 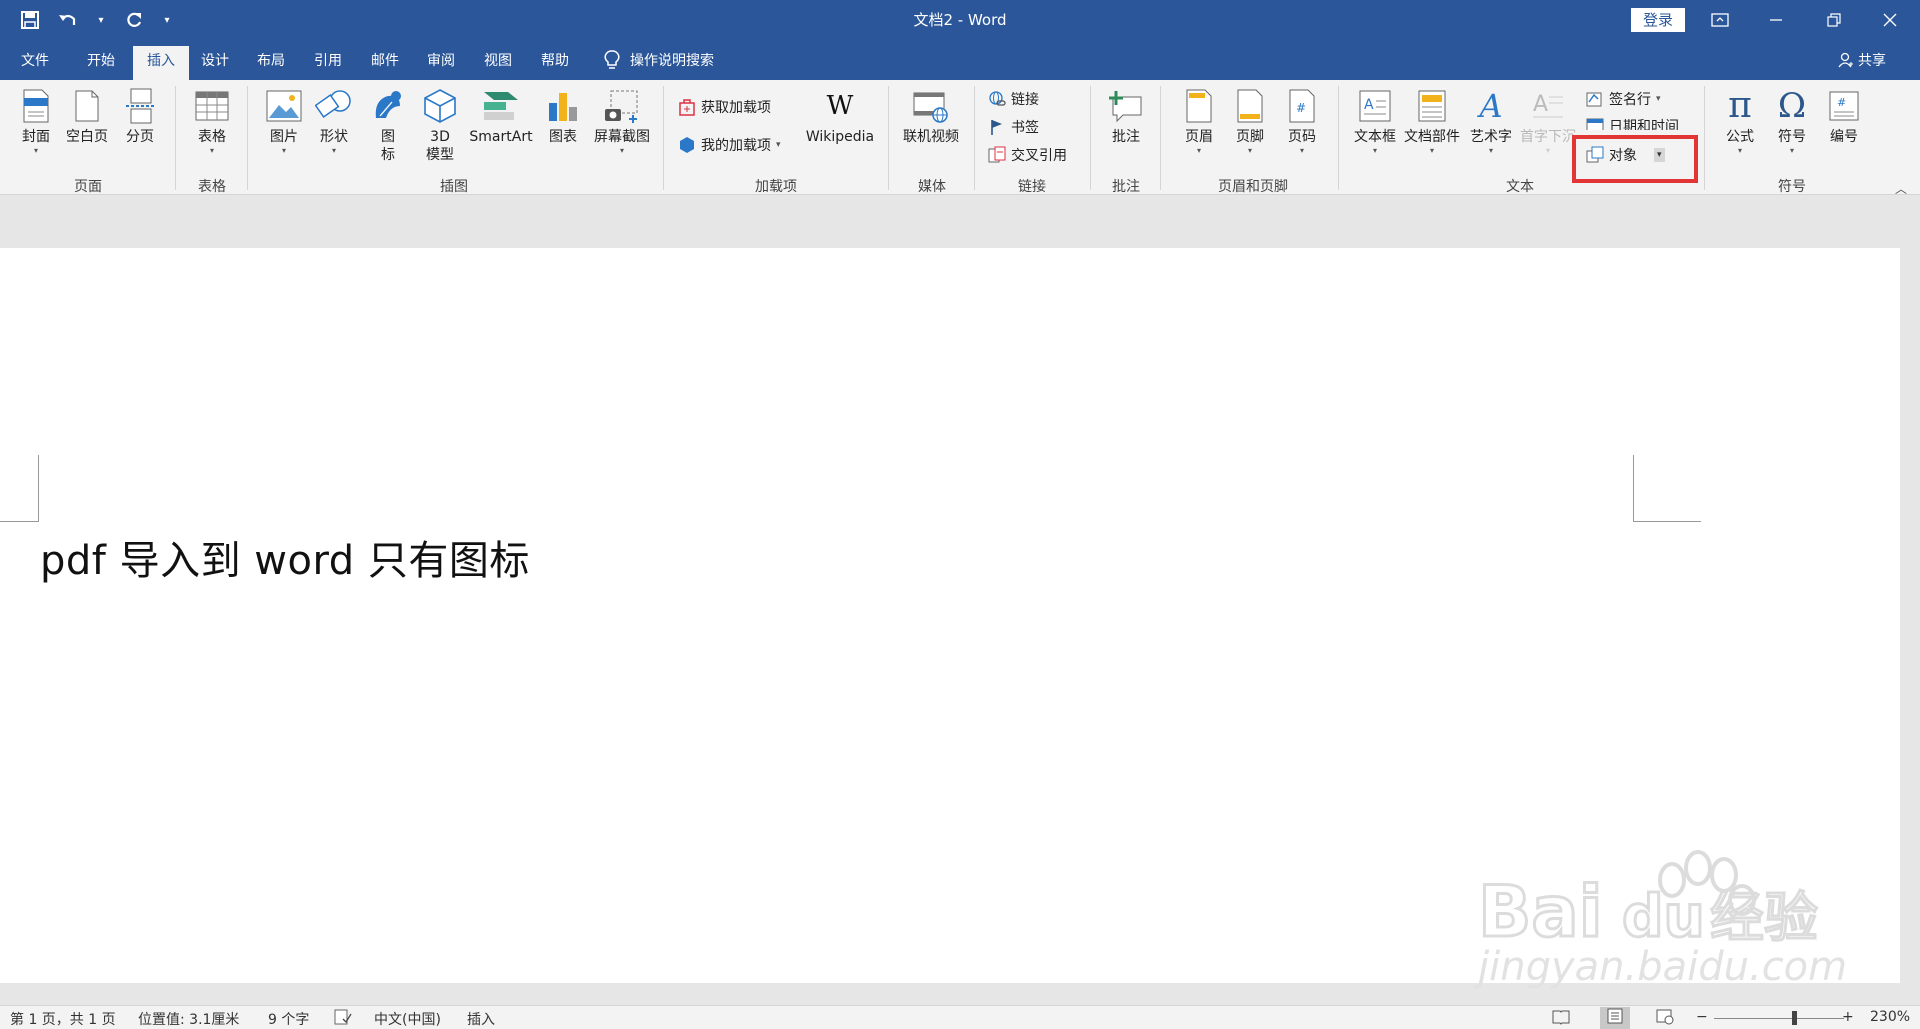 I want to click on status-insert-mode: 插入, so click(x=481, y=1019).